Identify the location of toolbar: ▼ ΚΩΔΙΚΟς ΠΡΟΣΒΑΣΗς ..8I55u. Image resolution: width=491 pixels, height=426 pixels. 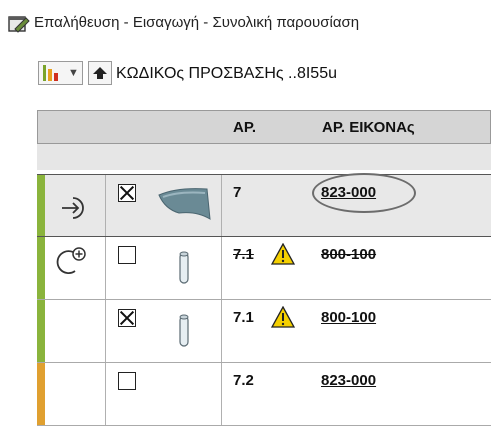
(245, 73).